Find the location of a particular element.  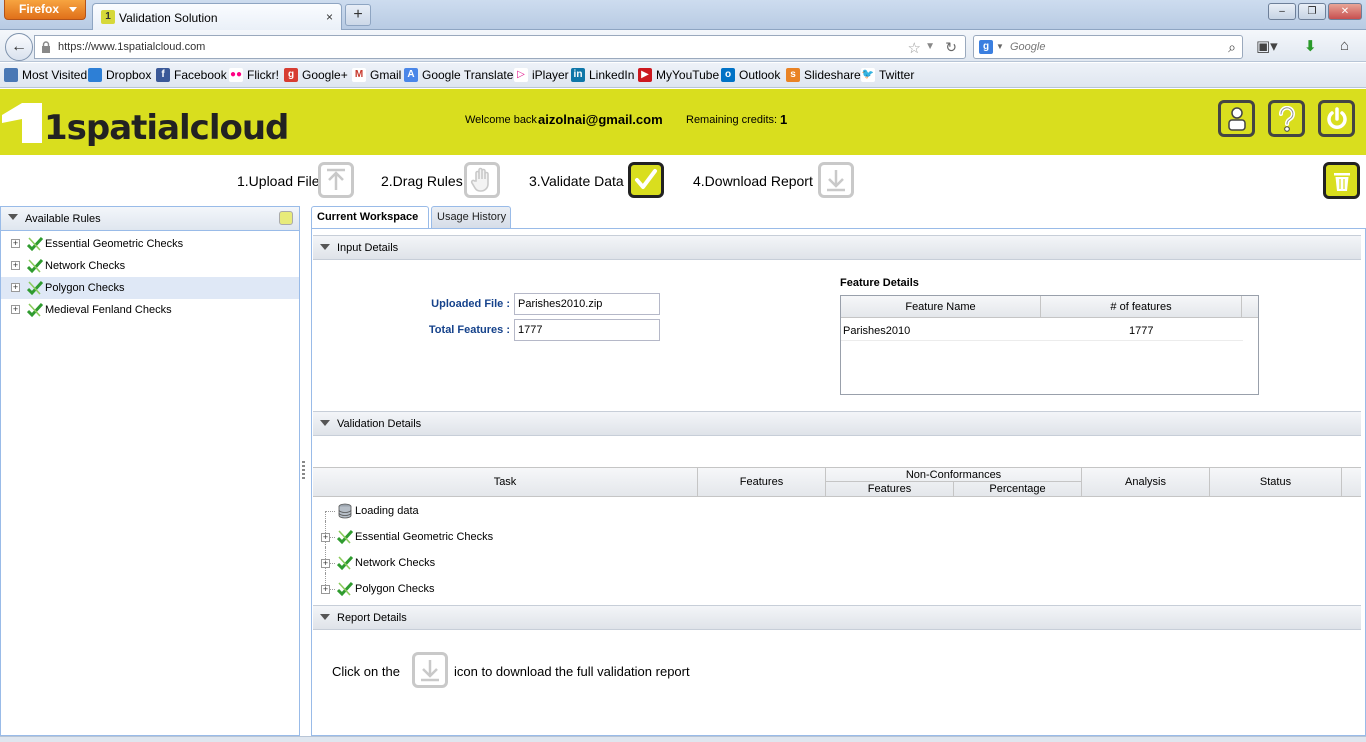

step-drag-button is located at coordinates (482, 180).